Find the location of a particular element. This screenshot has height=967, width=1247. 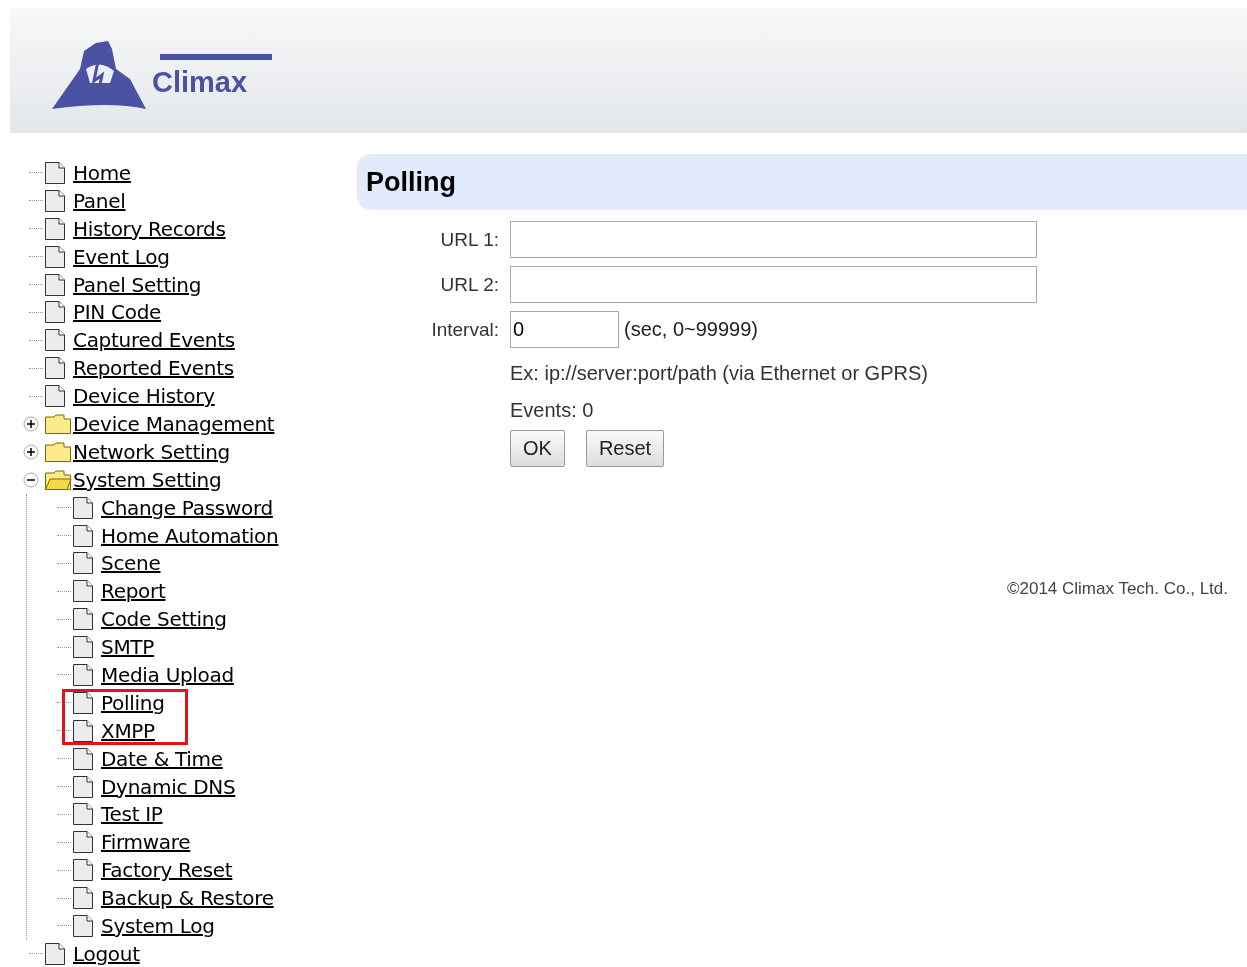

nav-link: Event Log is located at coordinates (121, 256).